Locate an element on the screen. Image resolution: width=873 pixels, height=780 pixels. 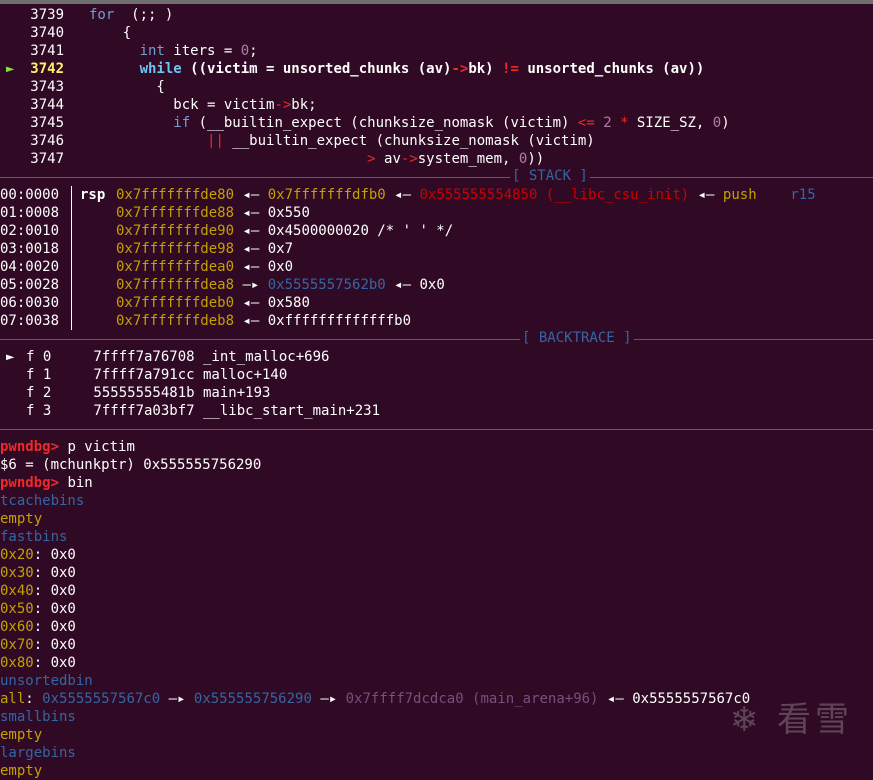
text-segment: ◂— 0x580 is located at coordinates (272, 303).